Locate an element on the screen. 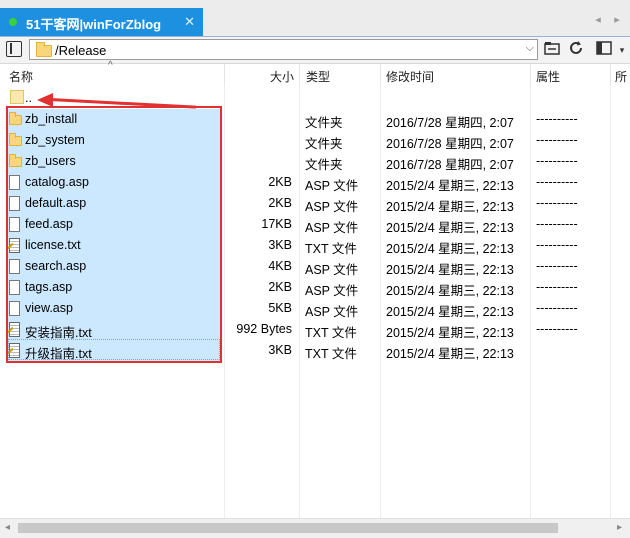 This screenshot has height=538, width=630. parent-directory-label: .. is located at coordinates (28, 98).